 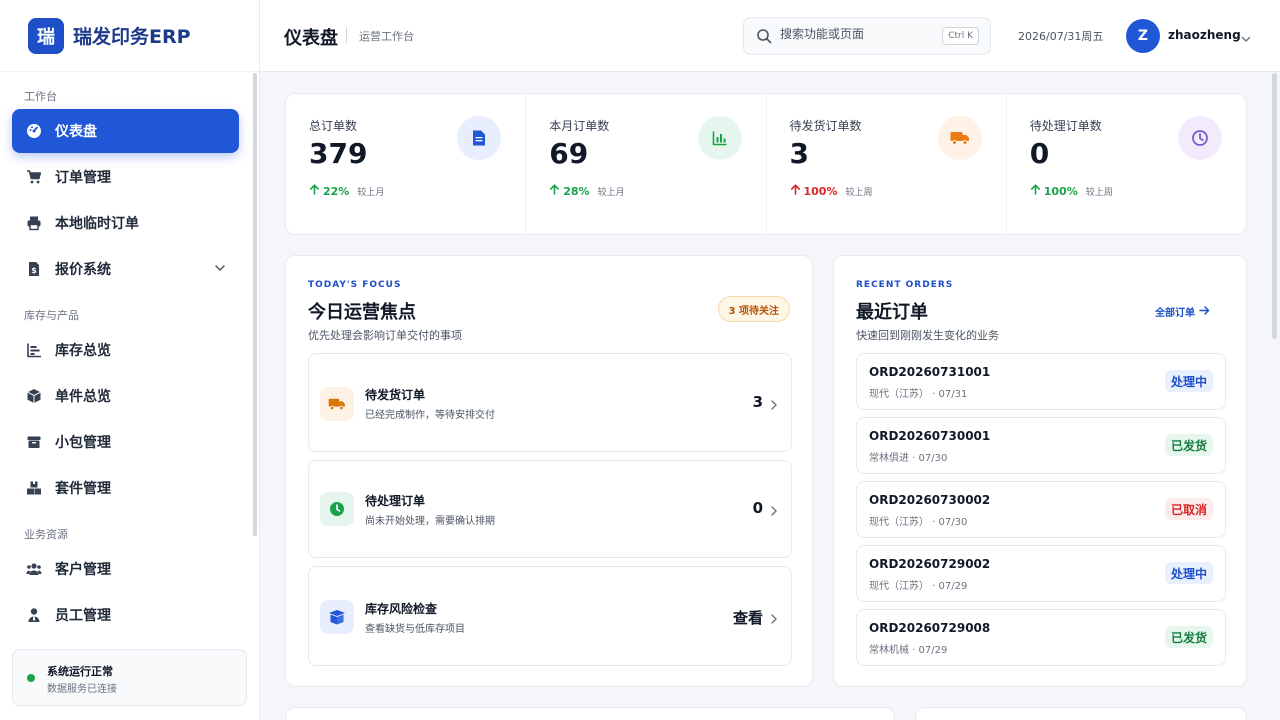 What do you see at coordinates (753, 309) in the screenshot?
I see `attention-badge: 3 项待关注` at bounding box center [753, 309].